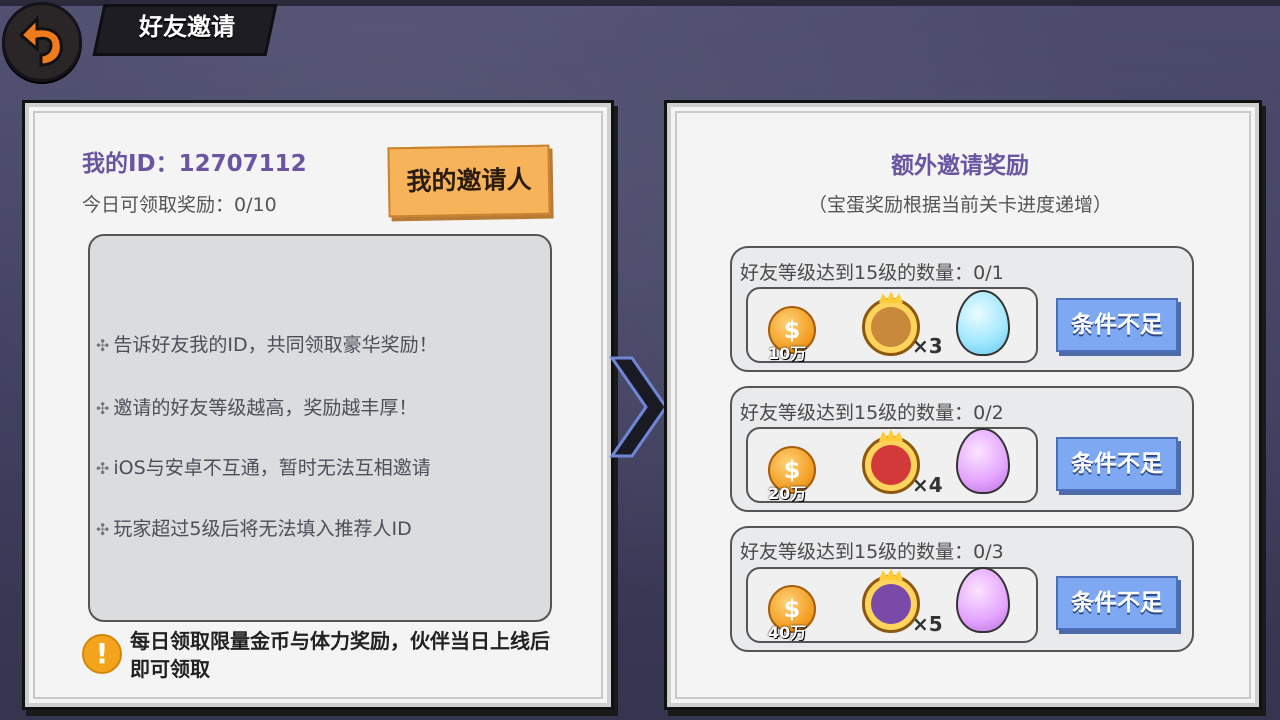  I want to click on extra-reward-title: 额外邀请奖励, so click(960, 166).